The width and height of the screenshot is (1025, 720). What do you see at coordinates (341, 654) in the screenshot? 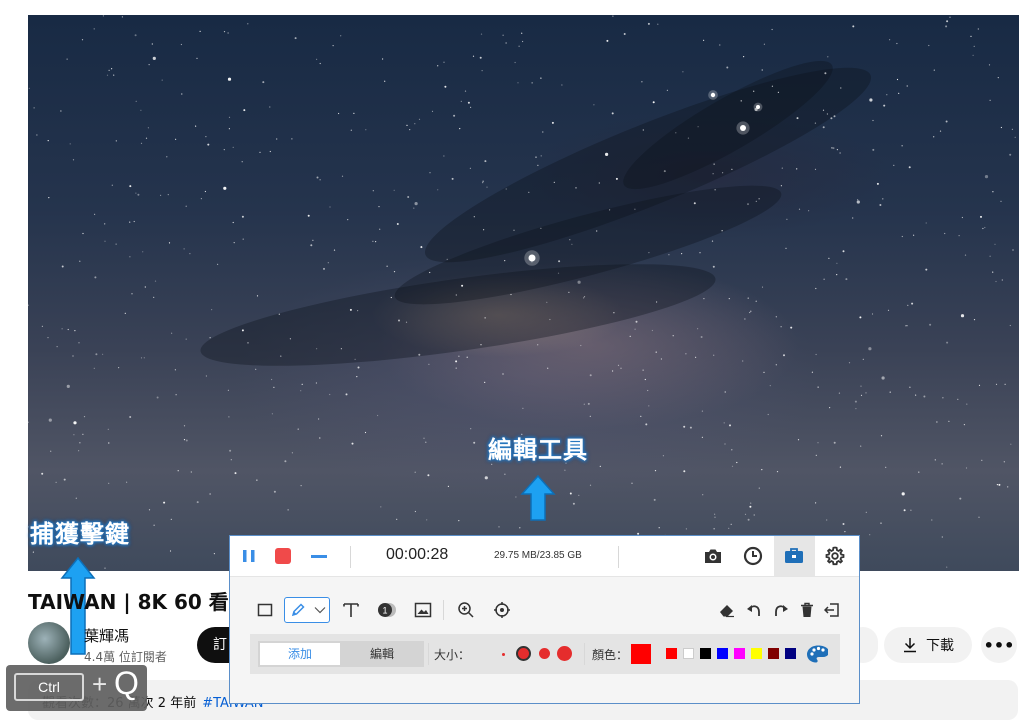
I see `mode-toggle: 添加 編輯` at bounding box center [341, 654].